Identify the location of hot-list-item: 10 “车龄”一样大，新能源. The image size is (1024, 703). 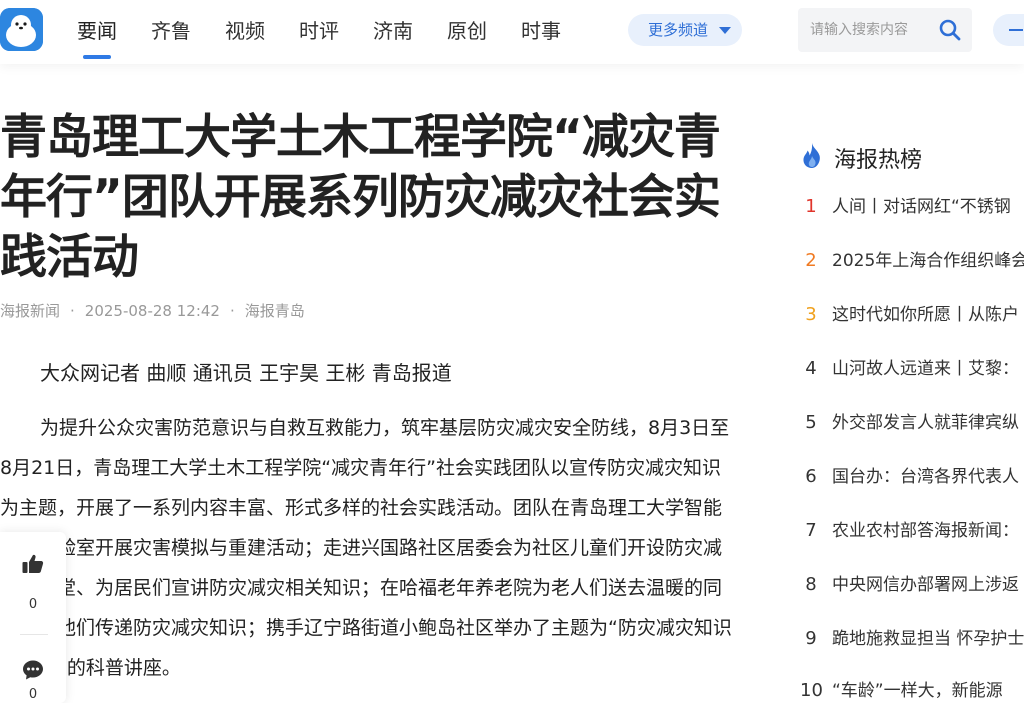
(912, 689).